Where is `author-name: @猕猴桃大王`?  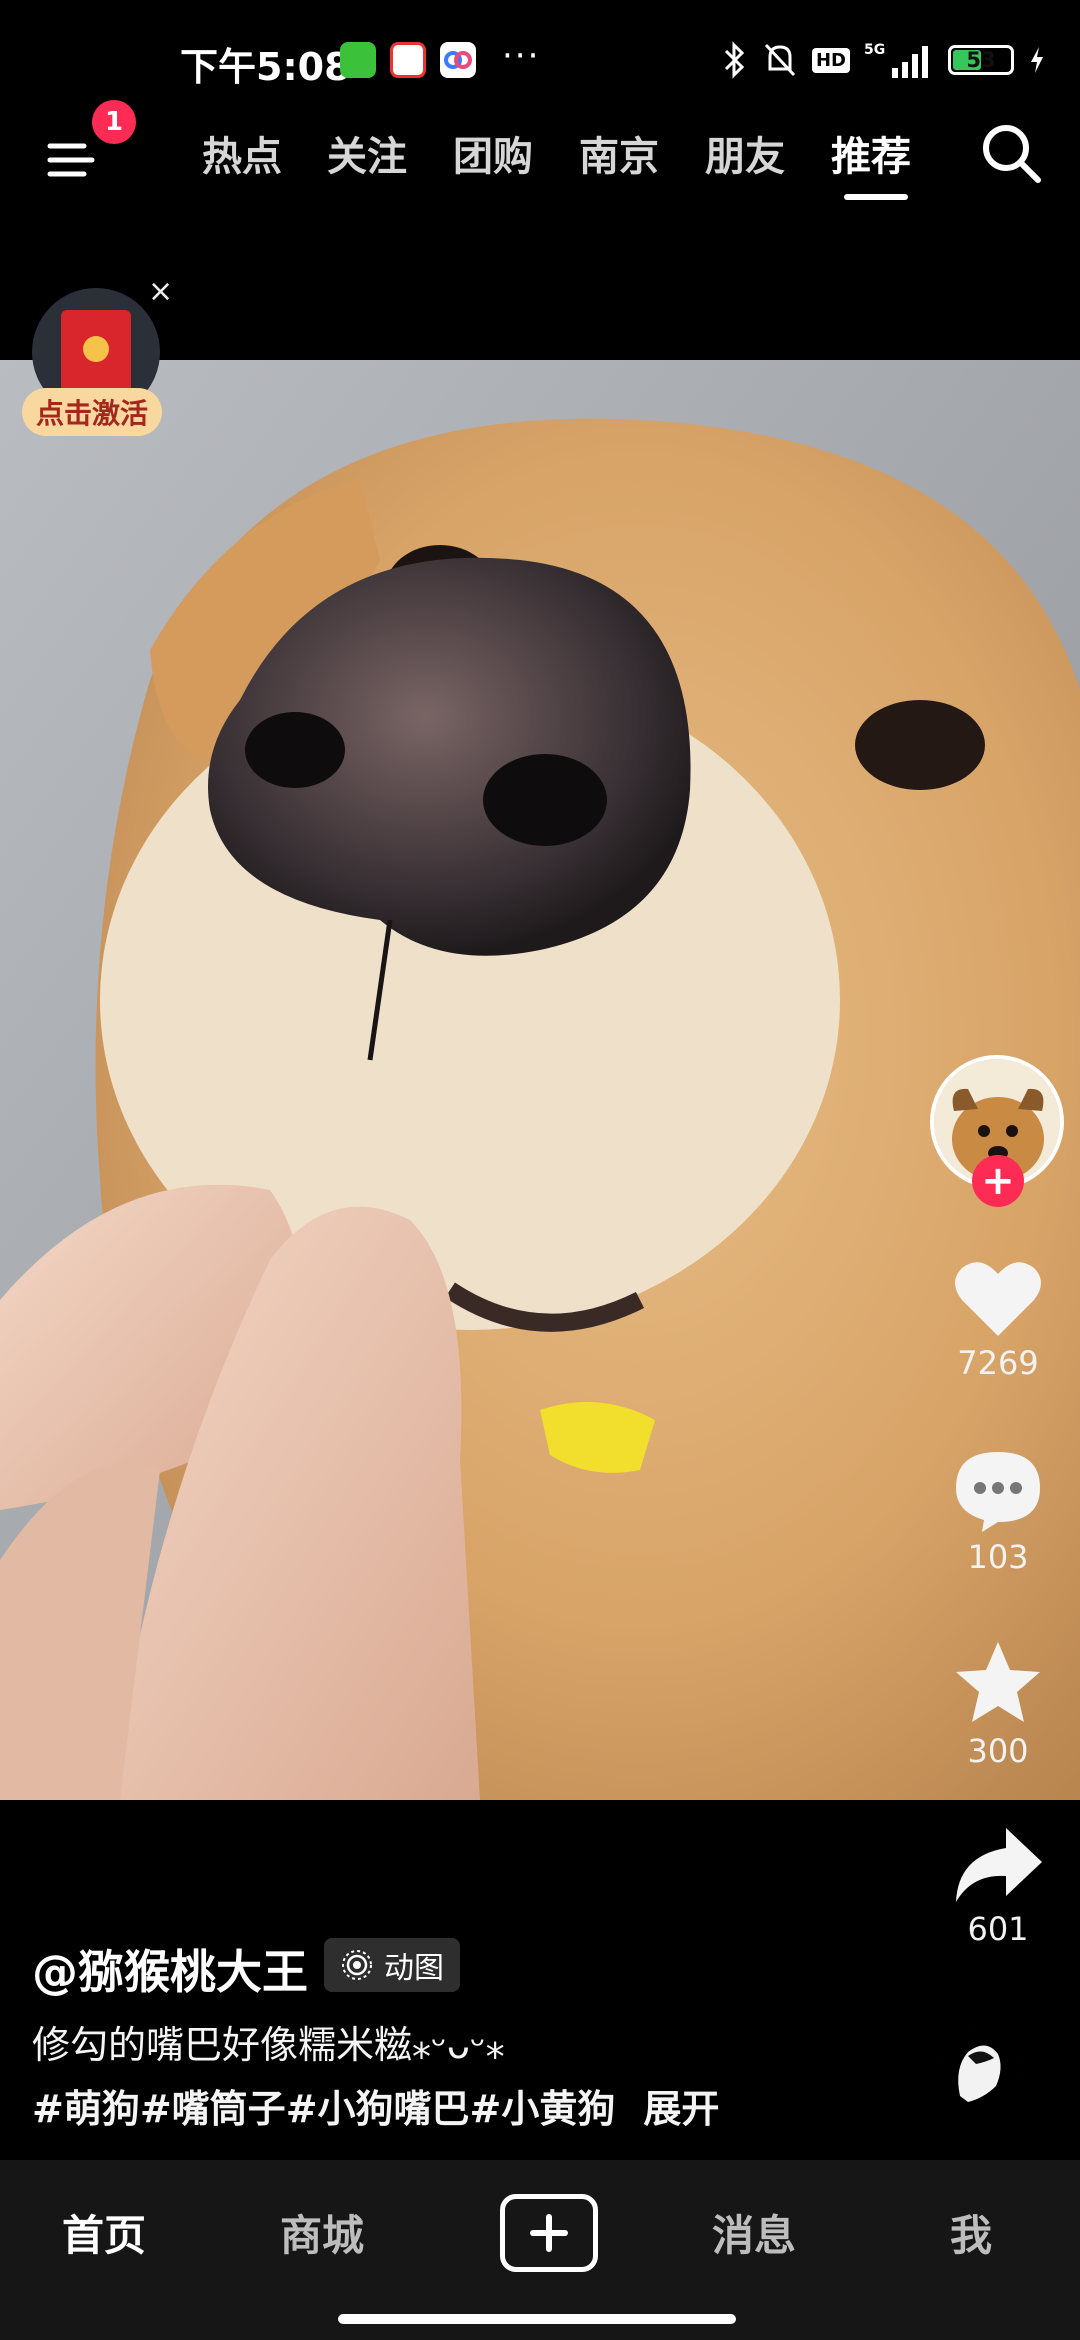 author-name: @猕猴桃大王 is located at coordinates (170, 1969).